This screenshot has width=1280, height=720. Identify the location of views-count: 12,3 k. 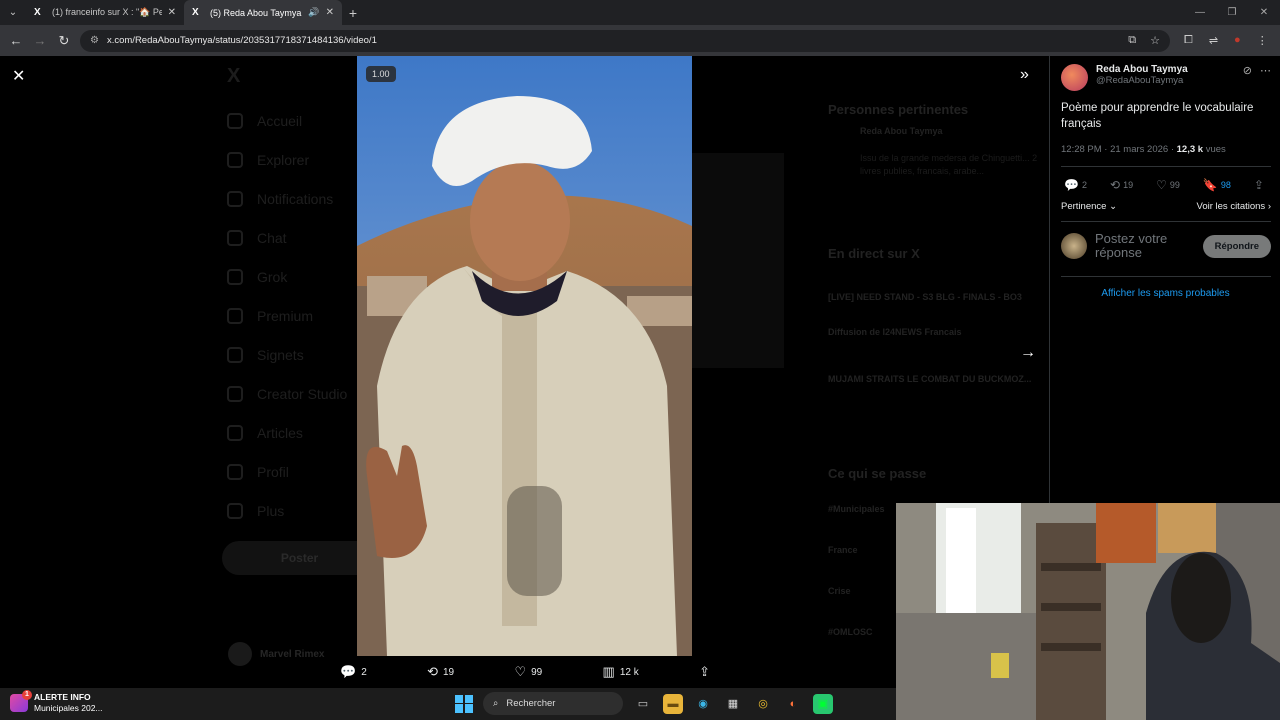
(1190, 149).